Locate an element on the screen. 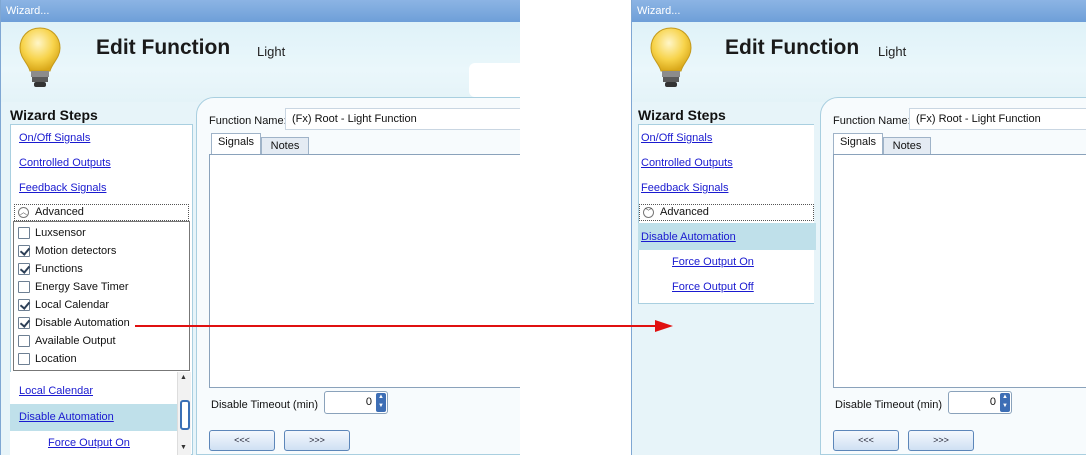 This screenshot has width=1086, height=455. option-label: Available Output is located at coordinates (75, 341).